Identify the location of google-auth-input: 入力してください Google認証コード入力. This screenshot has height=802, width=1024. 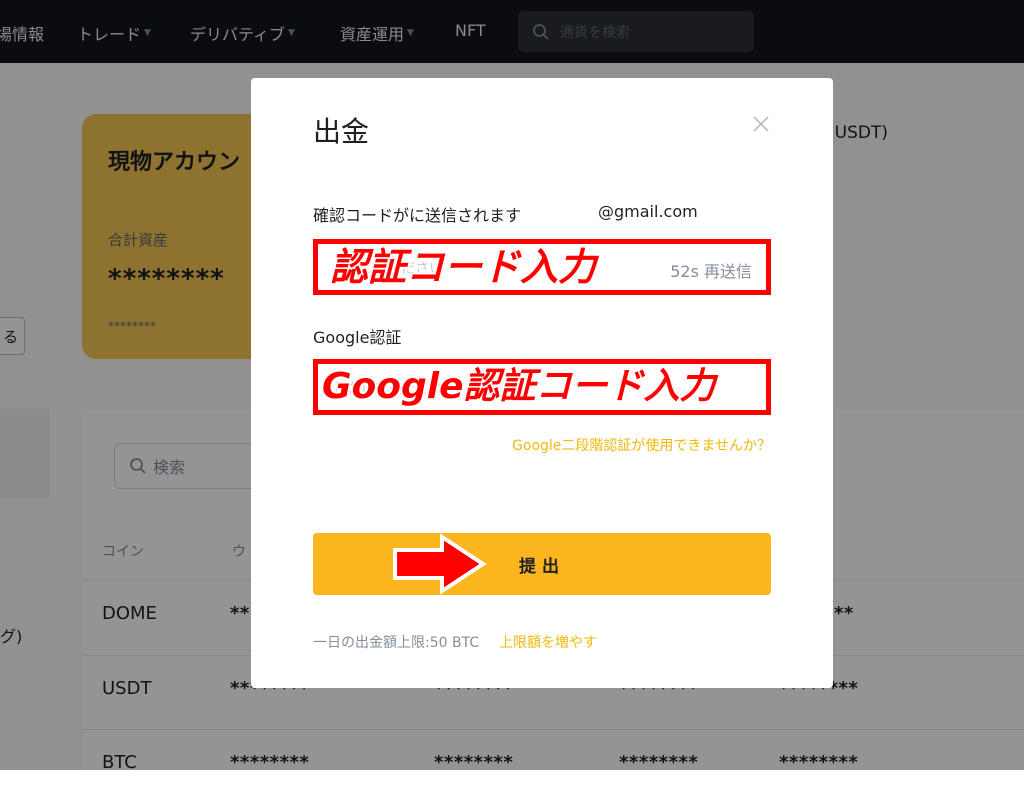
(542, 387).